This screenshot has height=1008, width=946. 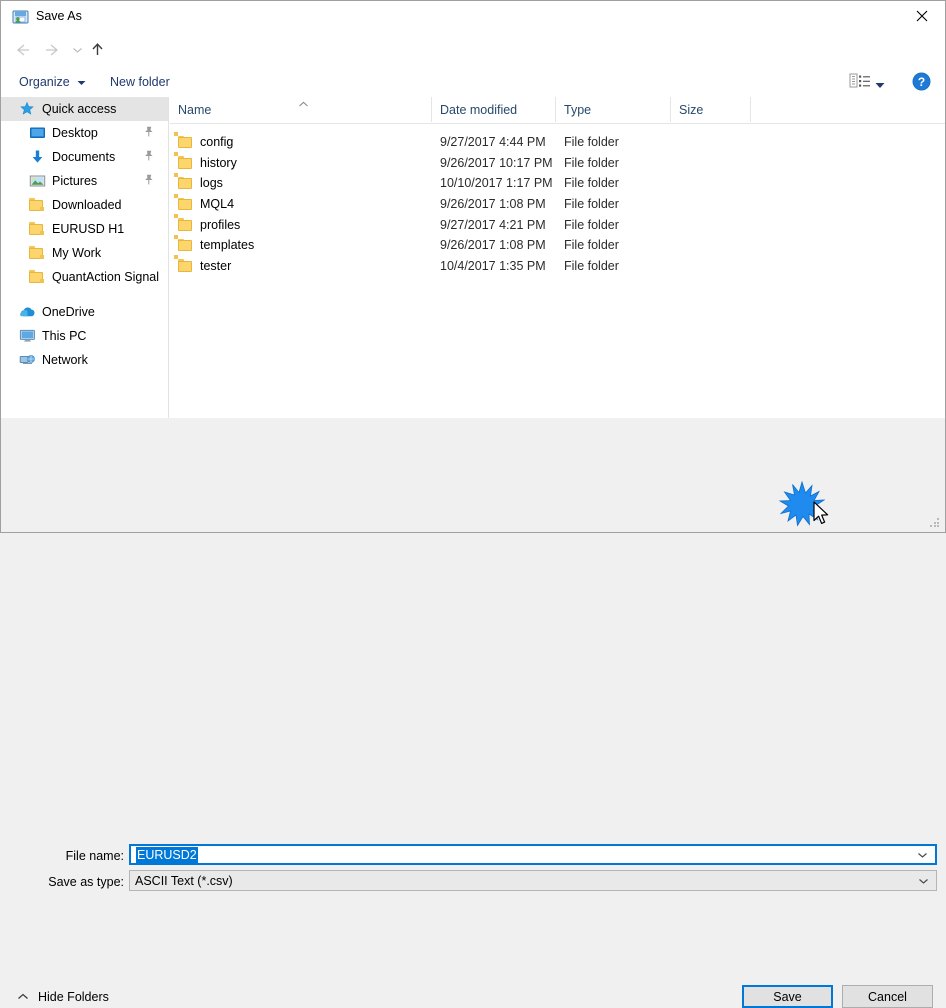 I want to click on network-icon, so click(x=27, y=360).